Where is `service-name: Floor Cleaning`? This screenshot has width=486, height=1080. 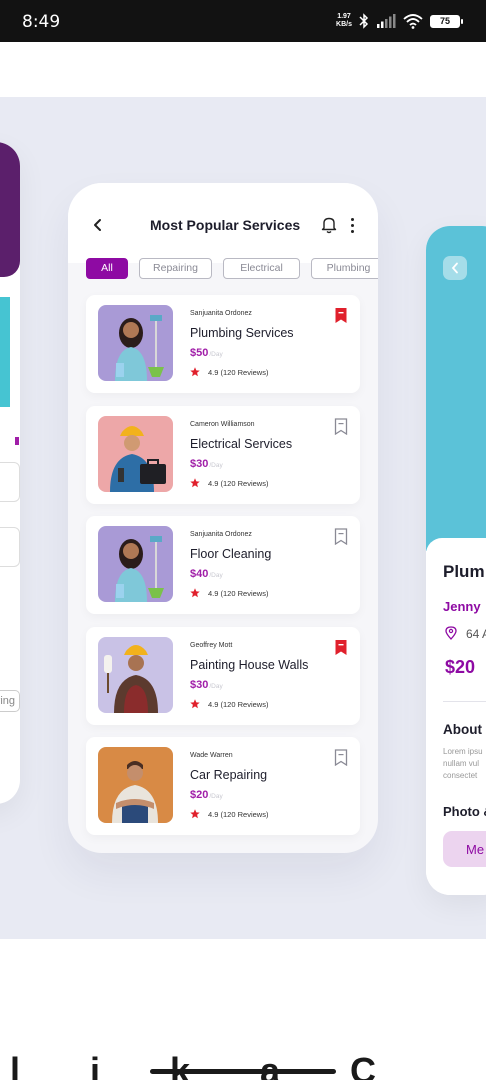 service-name: Floor Cleaning is located at coordinates (231, 554).